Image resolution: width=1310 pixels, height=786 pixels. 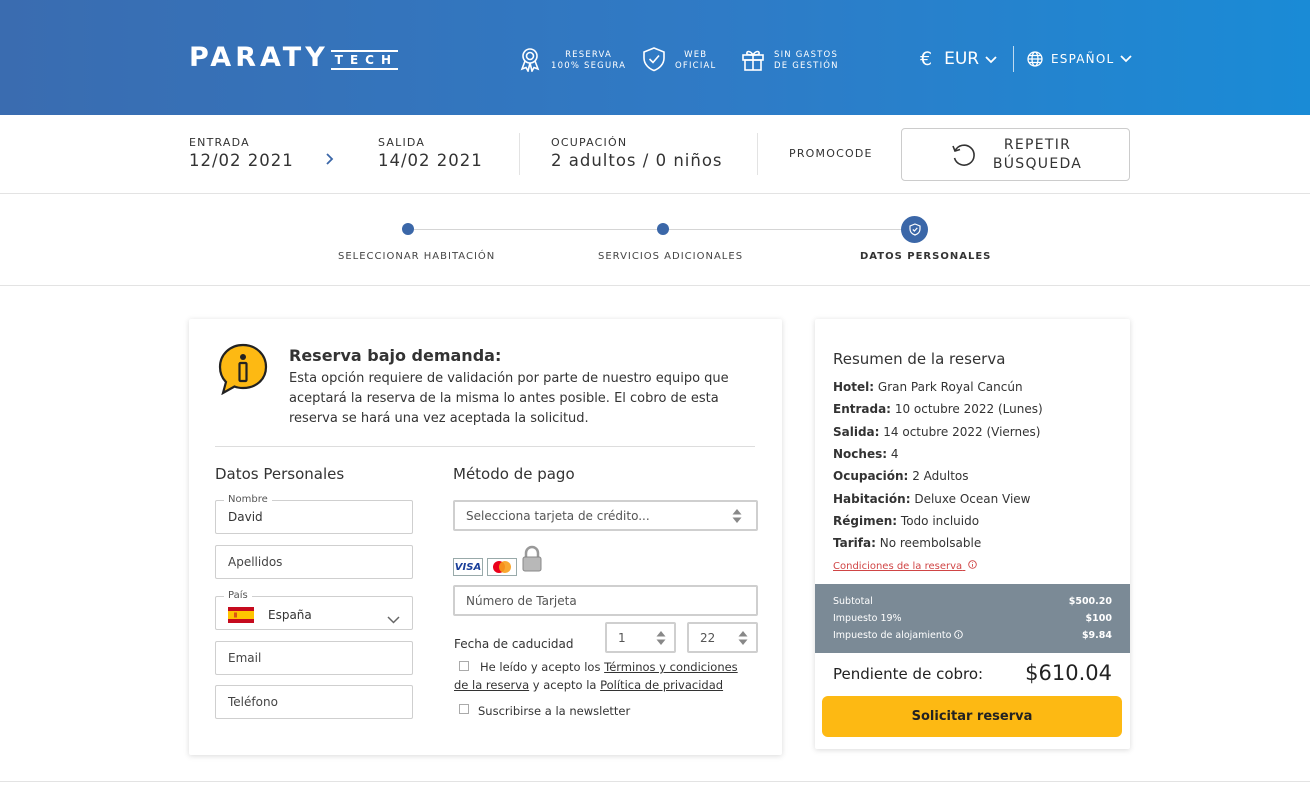 What do you see at coordinates (1013, 59) in the screenshot?
I see `header-divider` at bounding box center [1013, 59].